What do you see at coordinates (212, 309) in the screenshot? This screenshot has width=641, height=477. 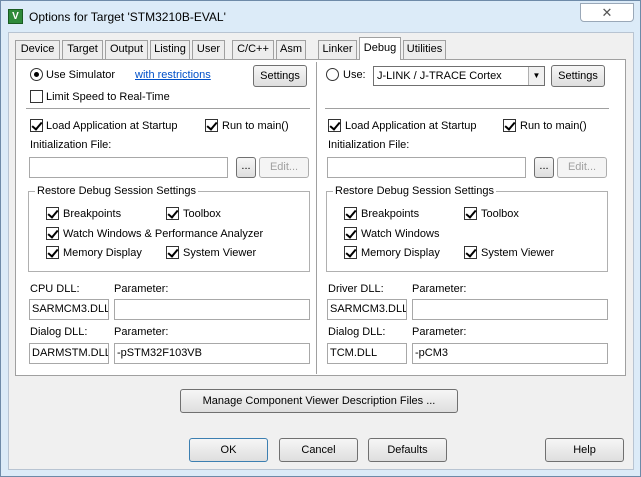 I see `cpu-dll-parameter-input` at bounding box center [212, 309].